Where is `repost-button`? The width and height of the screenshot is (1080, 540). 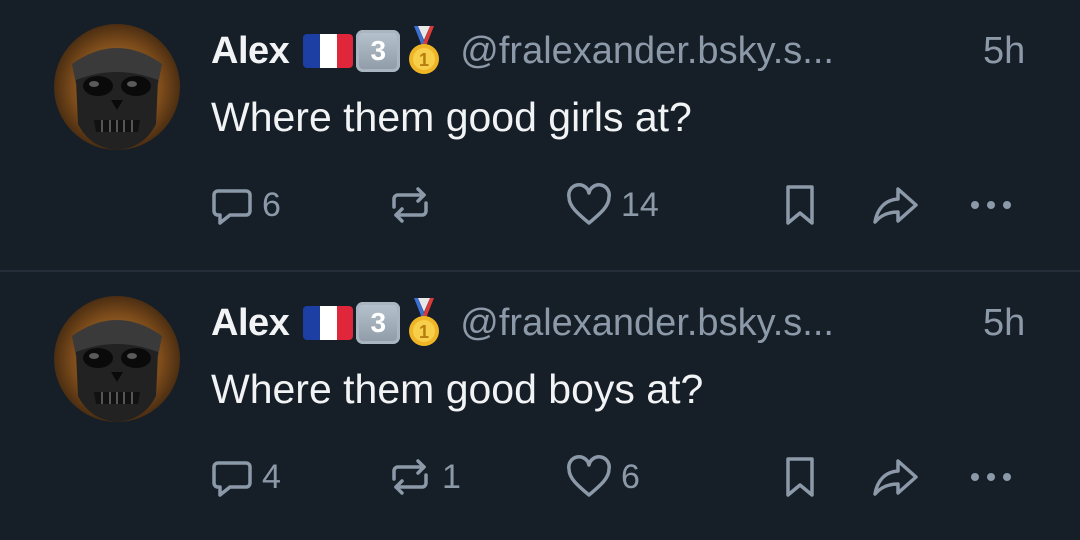 repost-button is located at coordinates (414, 205).